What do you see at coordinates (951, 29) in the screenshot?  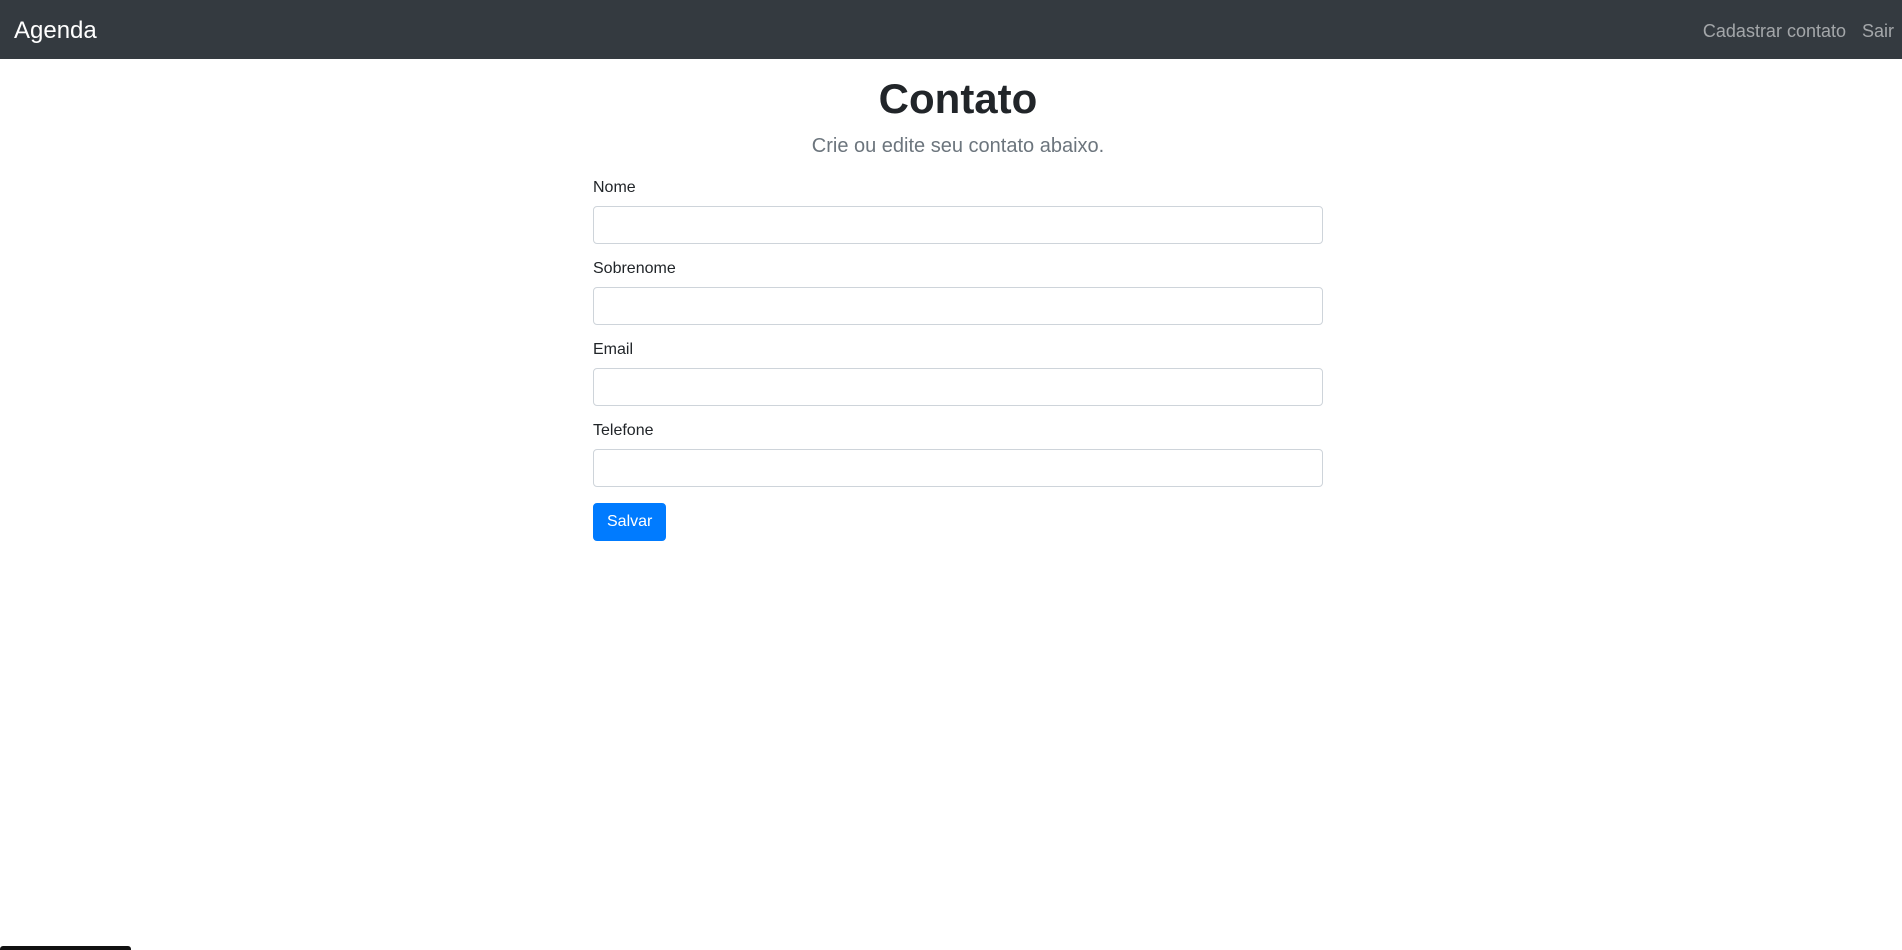 I see `navbar: Agenda Cadastrar contato Sair` at bounding box center [951, 29].